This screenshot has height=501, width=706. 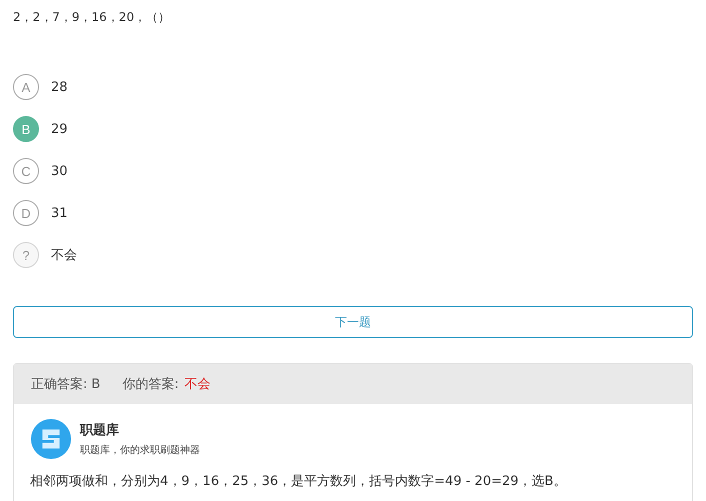 I want to click on your-answer: 不会, so click(x=197, y=384).